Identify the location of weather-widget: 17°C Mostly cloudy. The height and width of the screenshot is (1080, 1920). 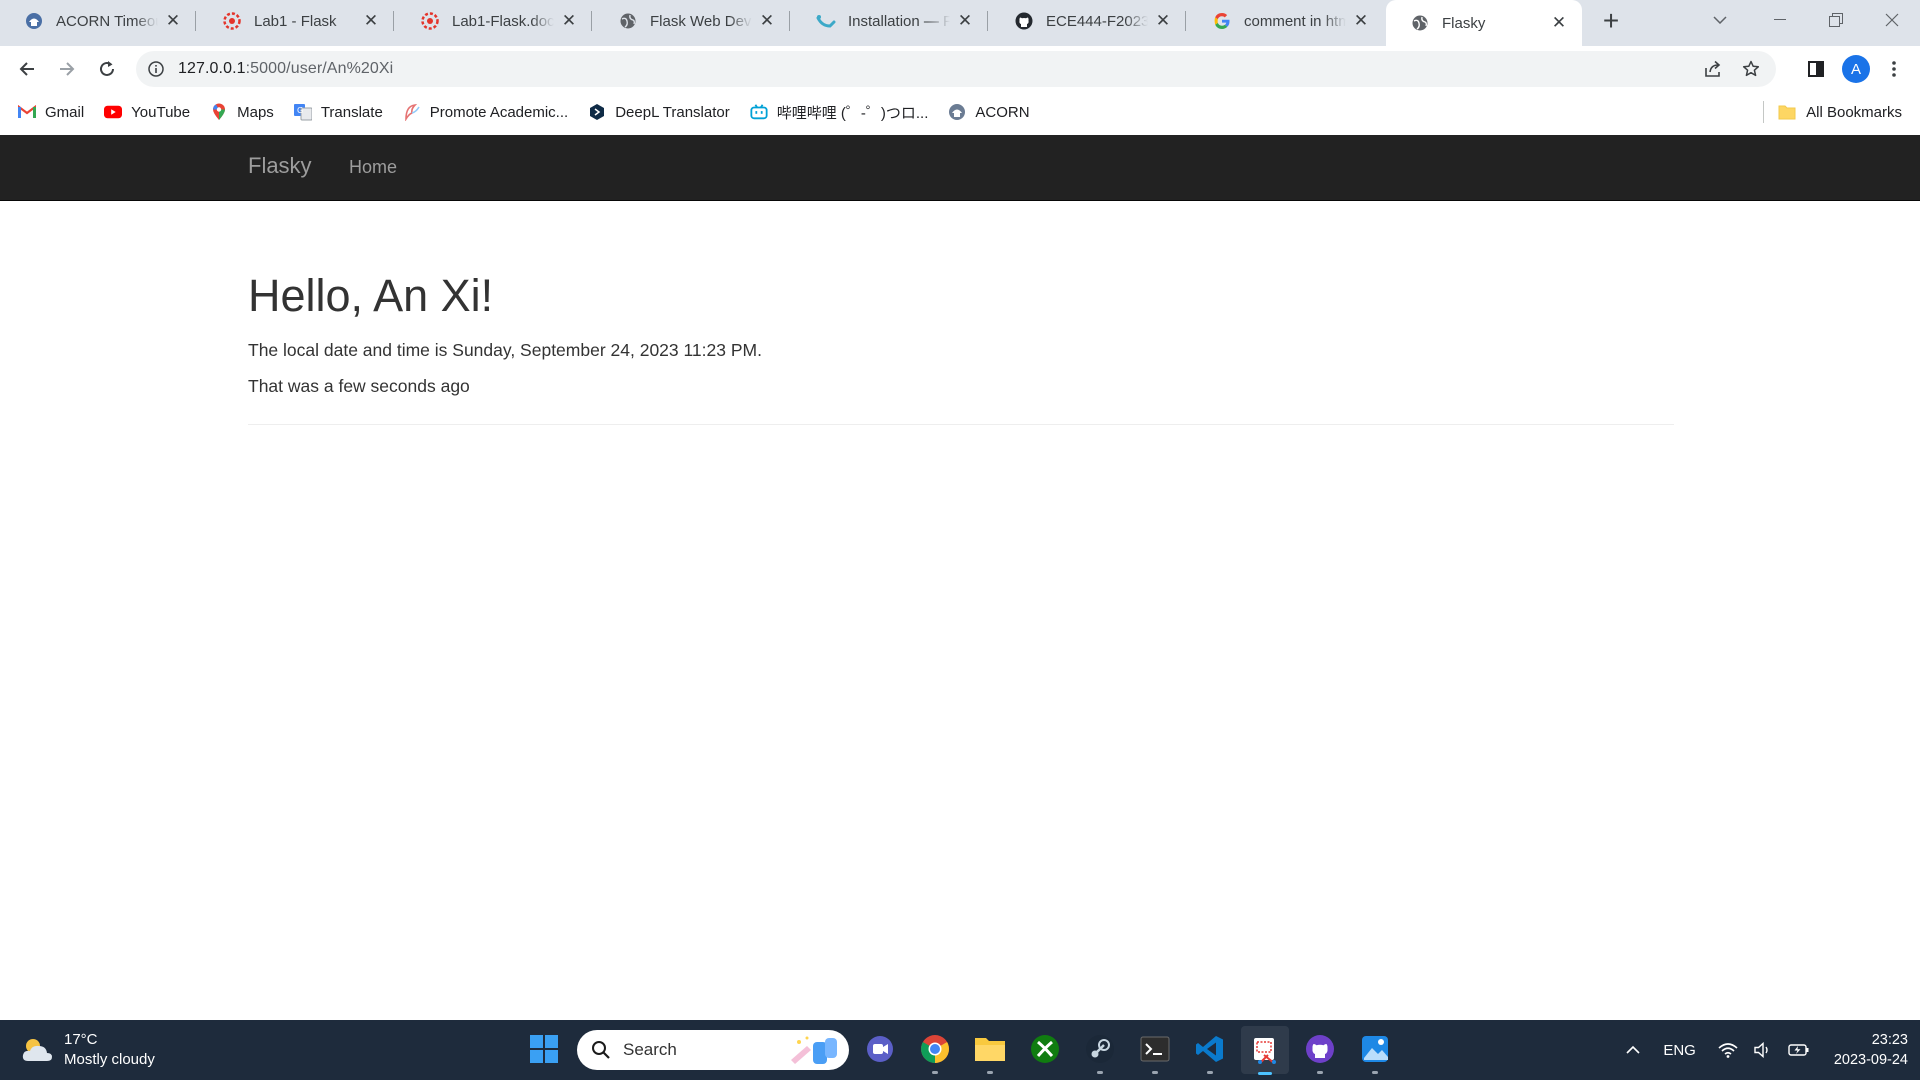
(87, 1050).